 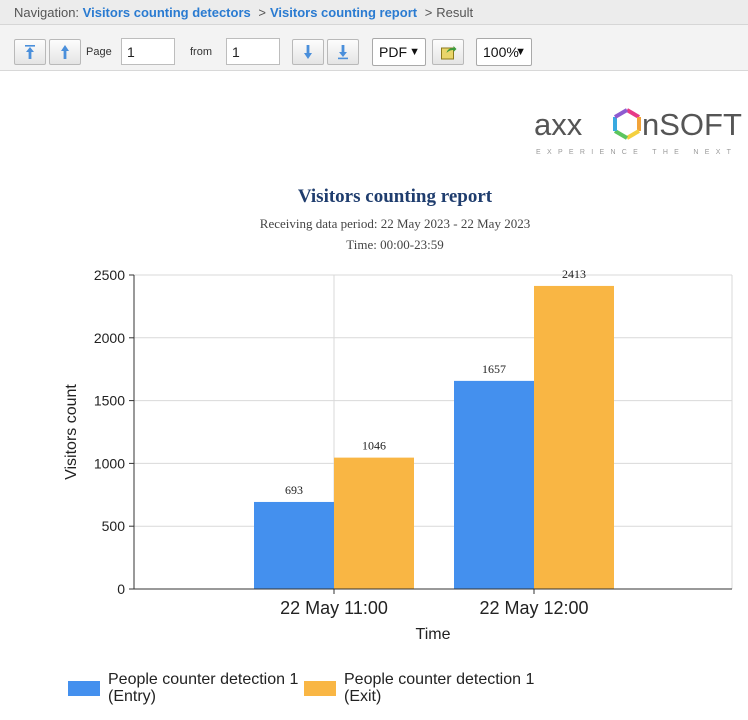 I want to click on last-page-button, so click(x=343, y=52).